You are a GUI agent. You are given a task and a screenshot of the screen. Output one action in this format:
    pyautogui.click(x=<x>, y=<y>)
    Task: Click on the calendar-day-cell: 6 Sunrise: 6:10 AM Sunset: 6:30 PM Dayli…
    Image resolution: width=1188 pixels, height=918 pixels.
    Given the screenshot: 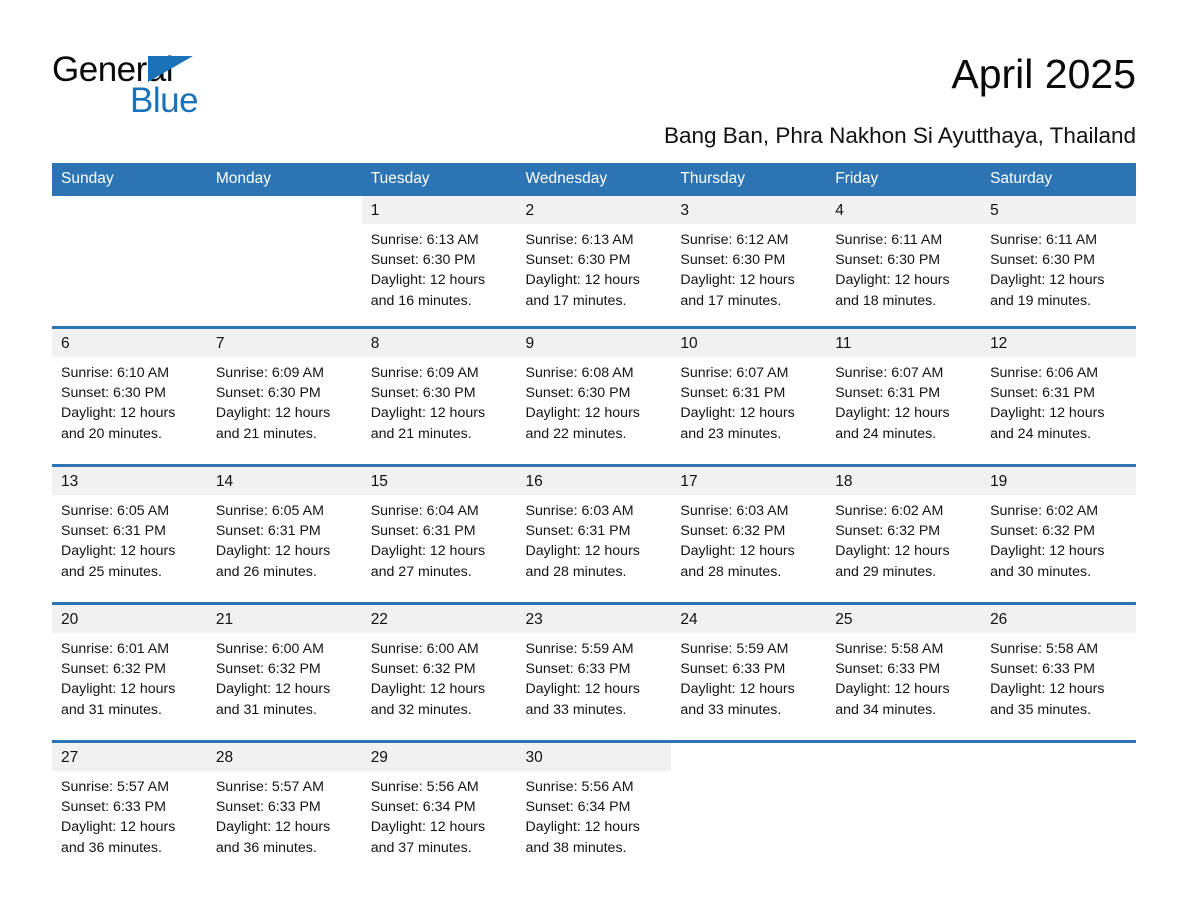 What is the action you would take?
    pyautogui.click(x=129, y=396)
    